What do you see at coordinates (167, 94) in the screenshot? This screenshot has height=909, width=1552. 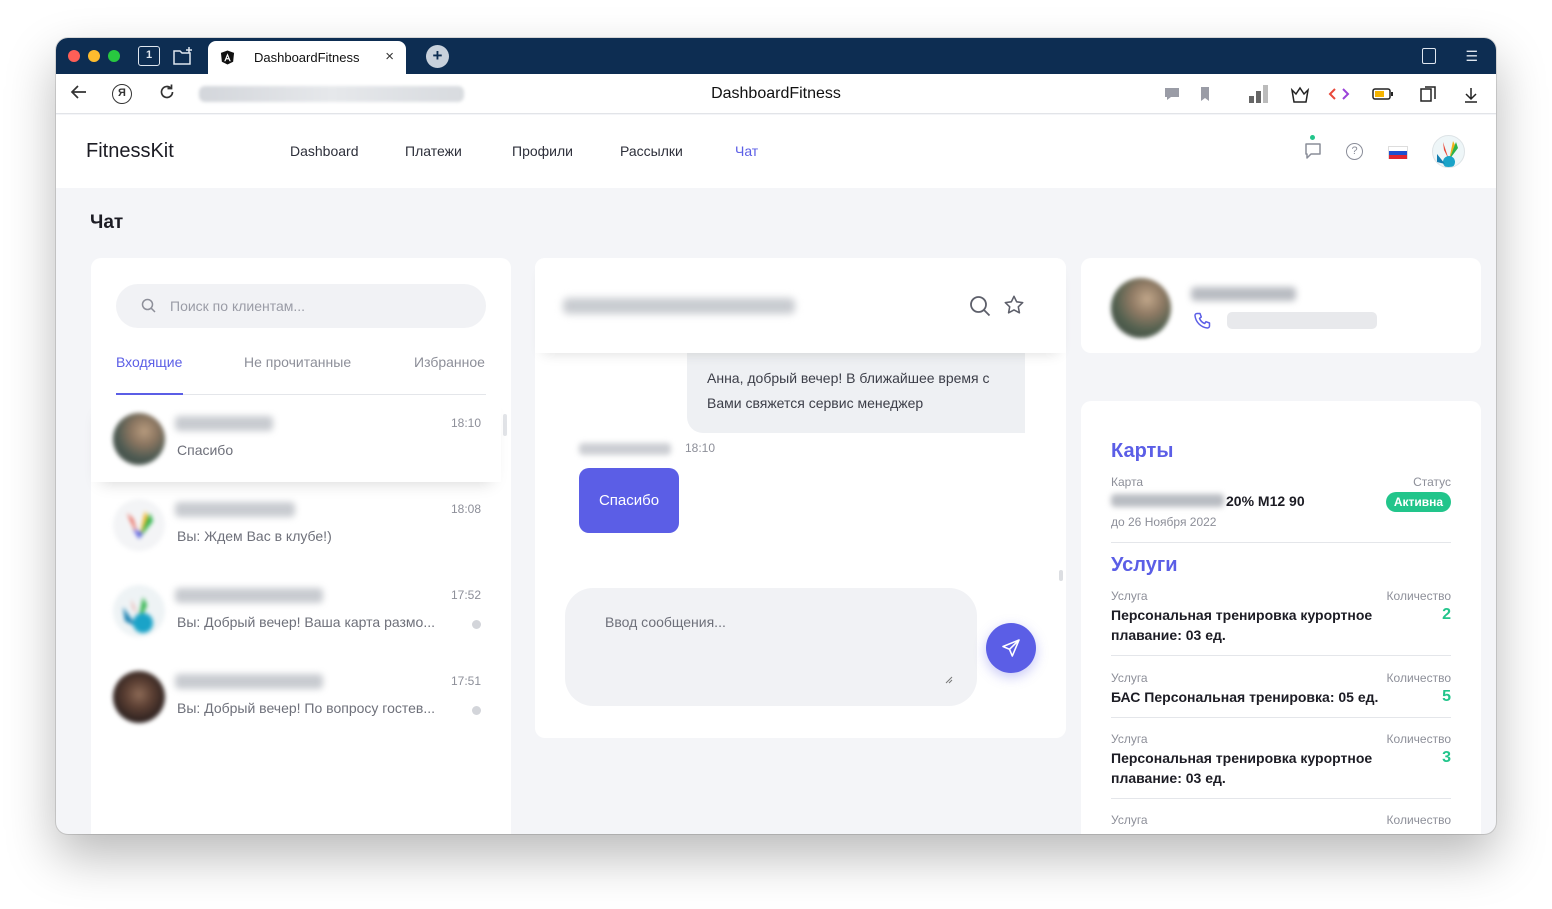 I see `reload-icon` at bounding box center [167, 94].